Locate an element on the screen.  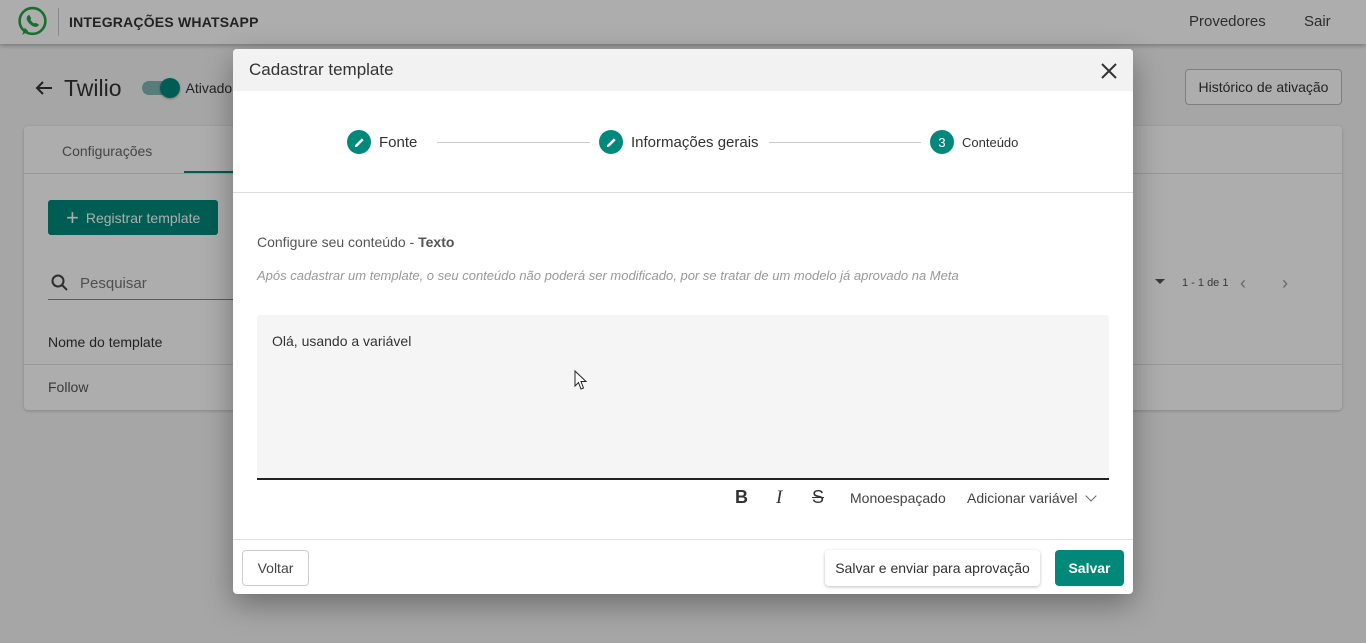
strikethrough-button: S is located at coordinates (818, 497).